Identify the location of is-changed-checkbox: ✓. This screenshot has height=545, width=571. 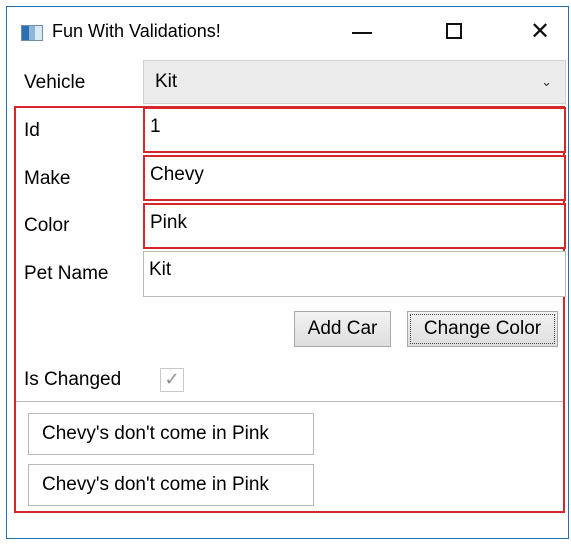
(172, 380).